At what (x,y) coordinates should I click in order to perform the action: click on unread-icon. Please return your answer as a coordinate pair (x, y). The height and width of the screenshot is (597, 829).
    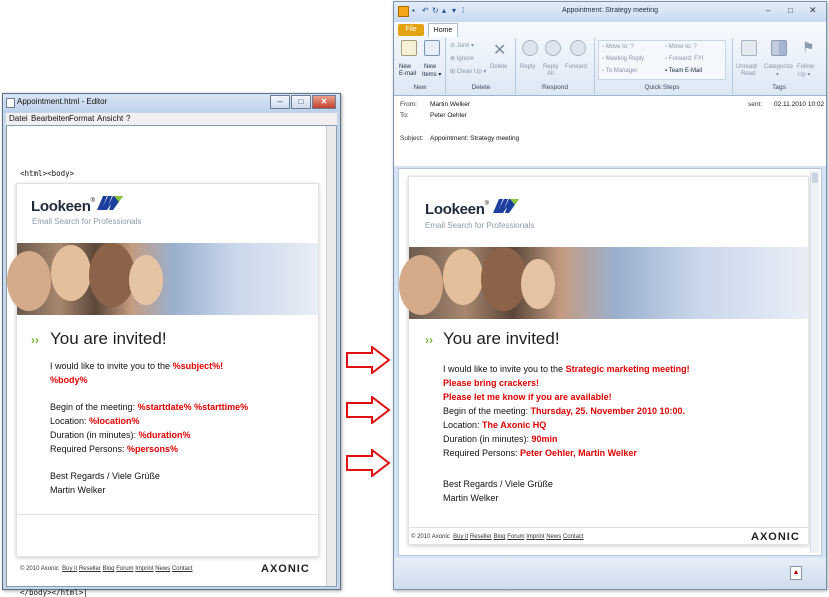
    Looking at the image, I should click on (749, 48).